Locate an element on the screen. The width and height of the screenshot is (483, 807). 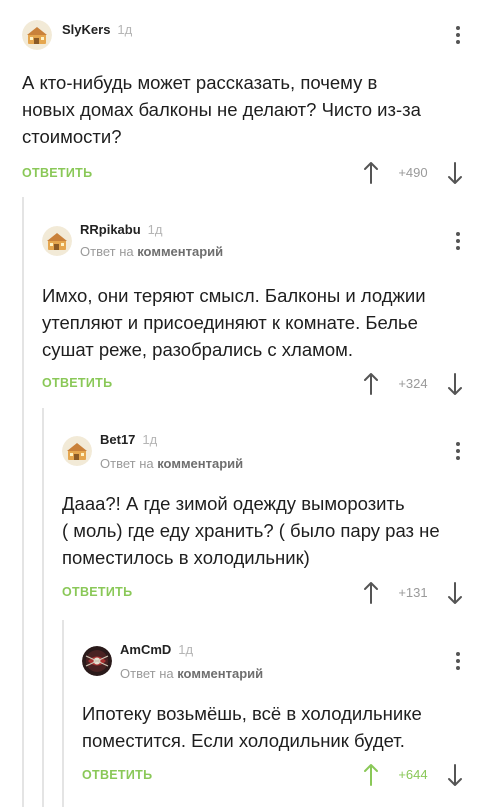
username: AmCmD 1д is located at coordinates (156, 649).